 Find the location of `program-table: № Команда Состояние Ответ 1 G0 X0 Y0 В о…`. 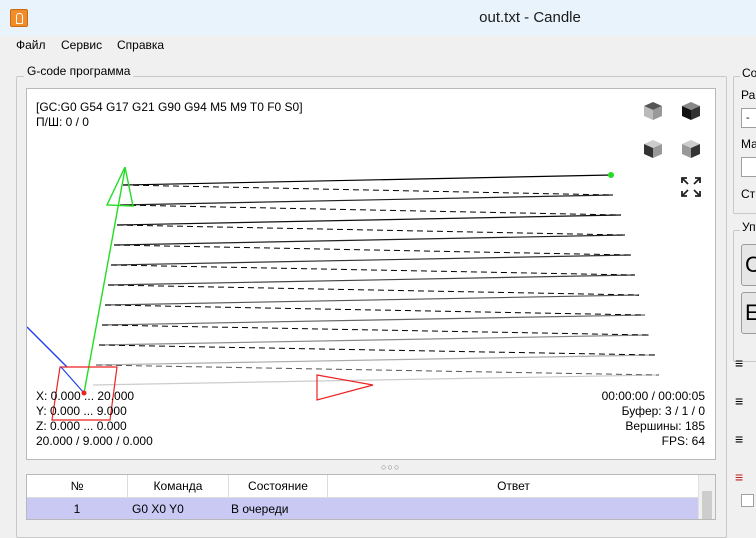

program-table: № Команда Состояние Ответ 1 G0 X0 Y0 В о… is located at coordinates (371, 497).